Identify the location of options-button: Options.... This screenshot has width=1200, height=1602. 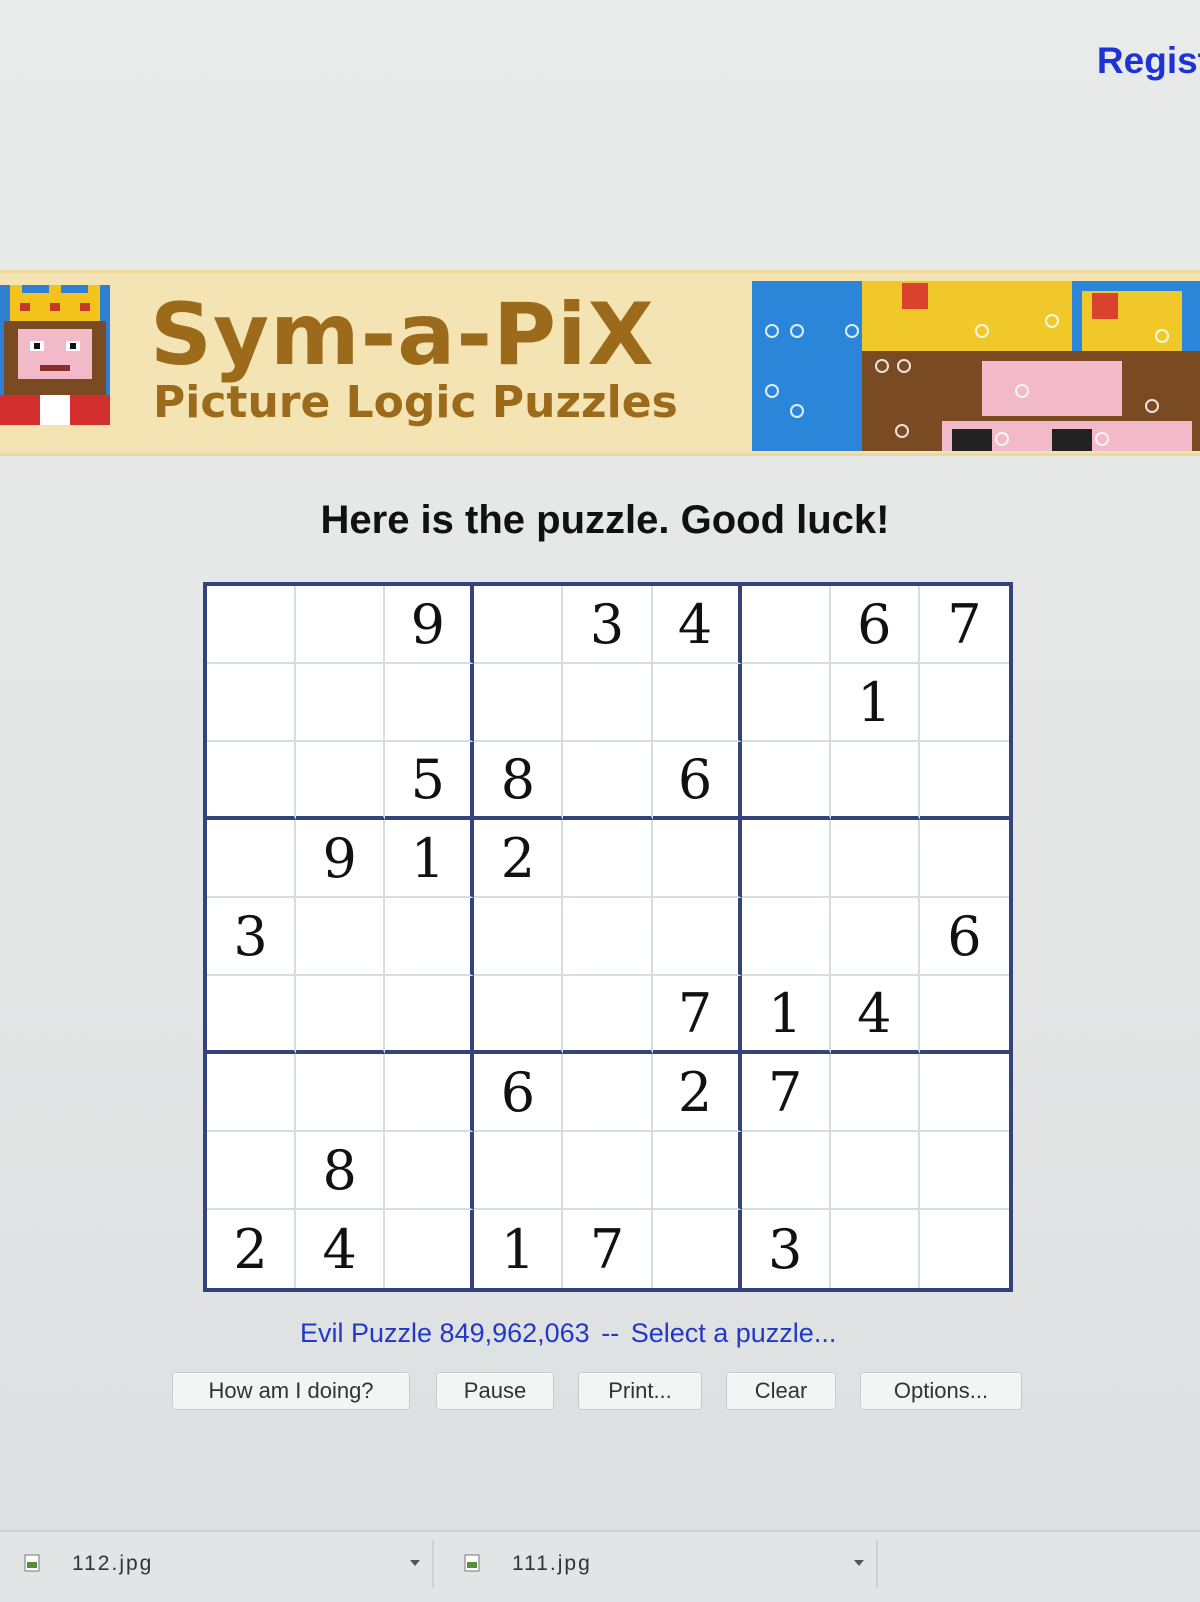
(941, 1391).